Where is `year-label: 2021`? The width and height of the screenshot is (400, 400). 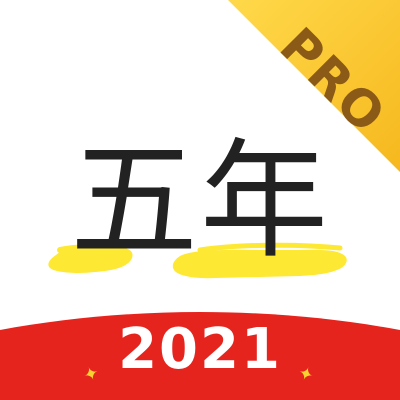
year-label: 2021 is located at coordinates (200, 349).